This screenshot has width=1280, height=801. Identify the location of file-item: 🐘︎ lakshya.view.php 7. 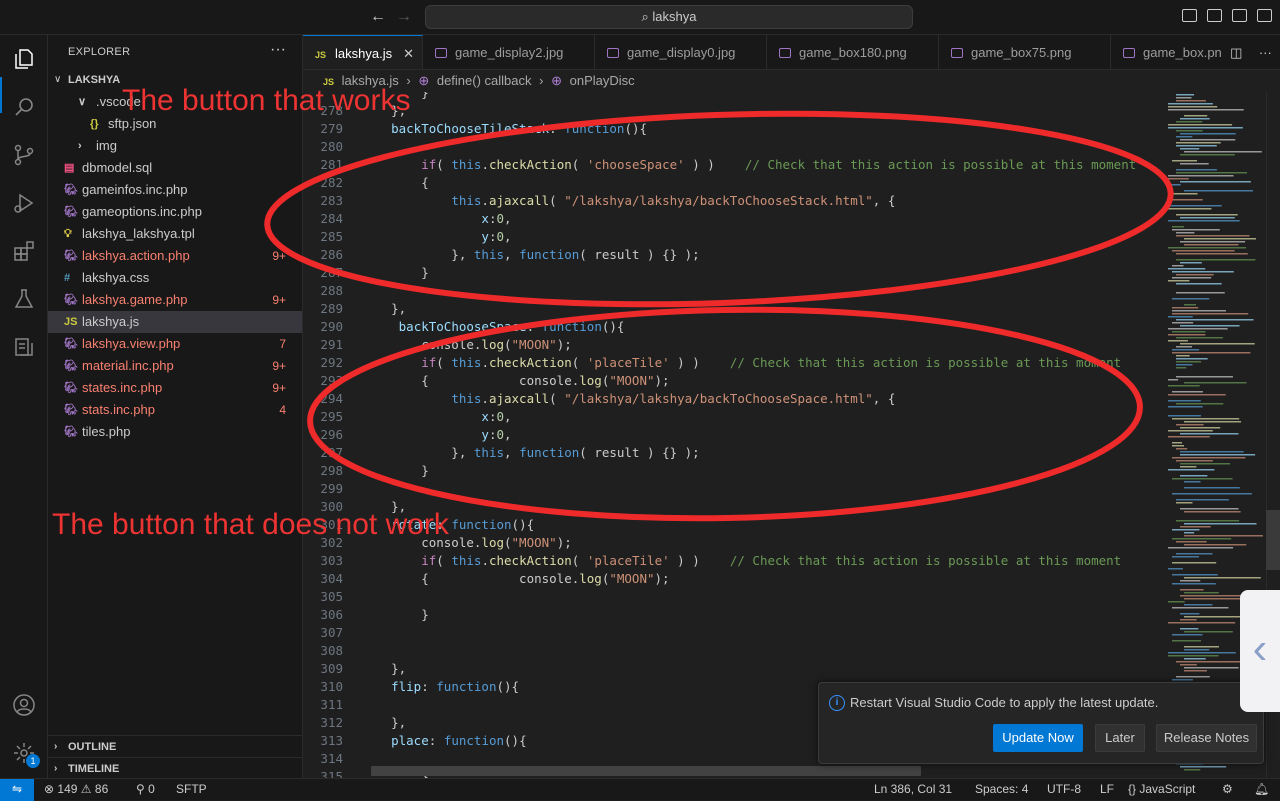
(175, 344).